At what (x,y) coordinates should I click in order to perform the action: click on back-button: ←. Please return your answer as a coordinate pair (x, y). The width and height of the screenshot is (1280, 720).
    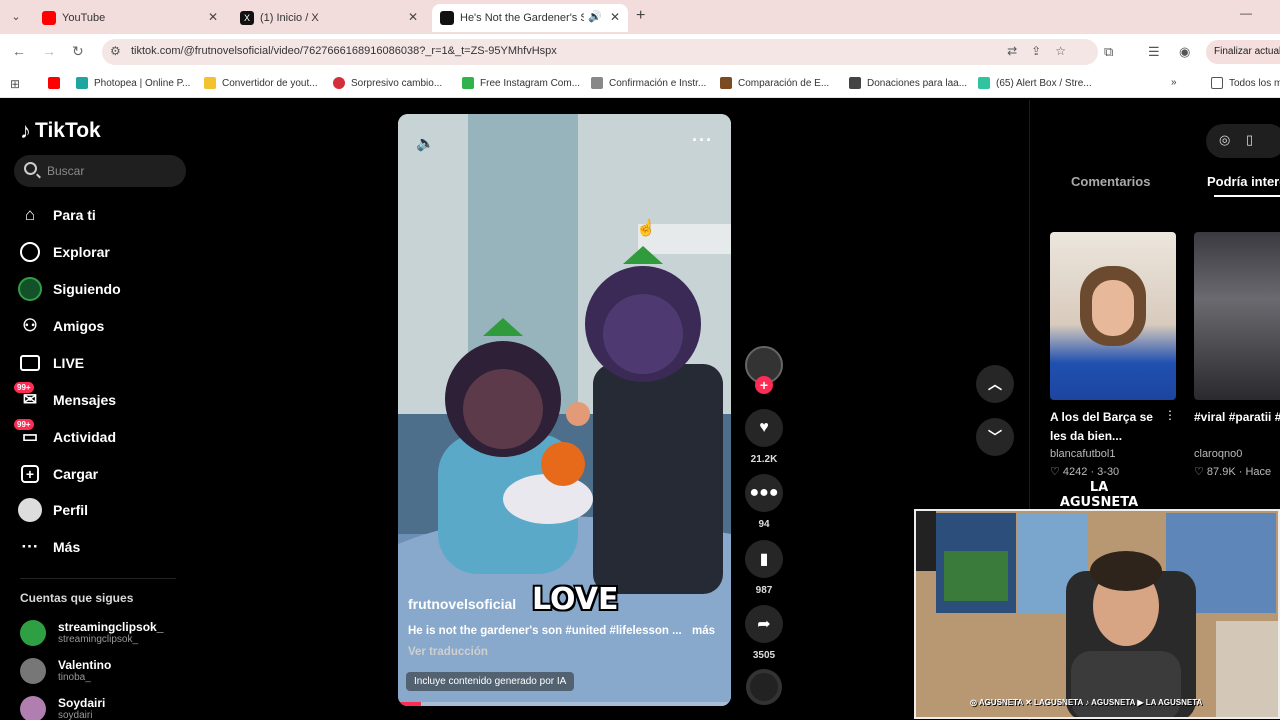
    Looking at the image, I should click on (19, 51).